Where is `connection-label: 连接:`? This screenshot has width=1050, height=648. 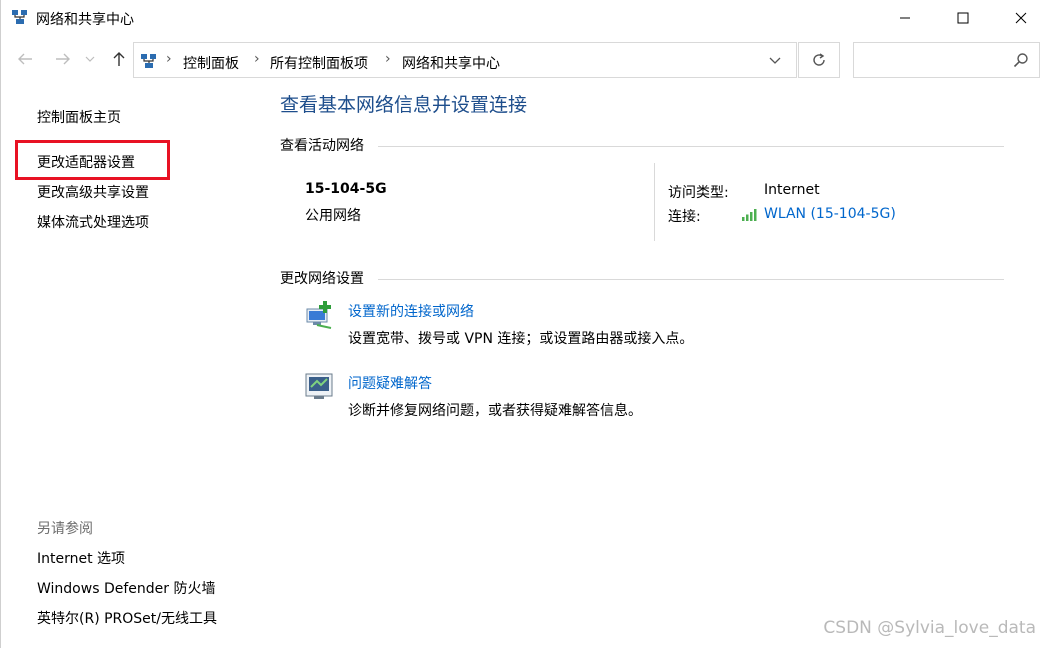 connection-label: 连接: is located at coordinates (684, 217).